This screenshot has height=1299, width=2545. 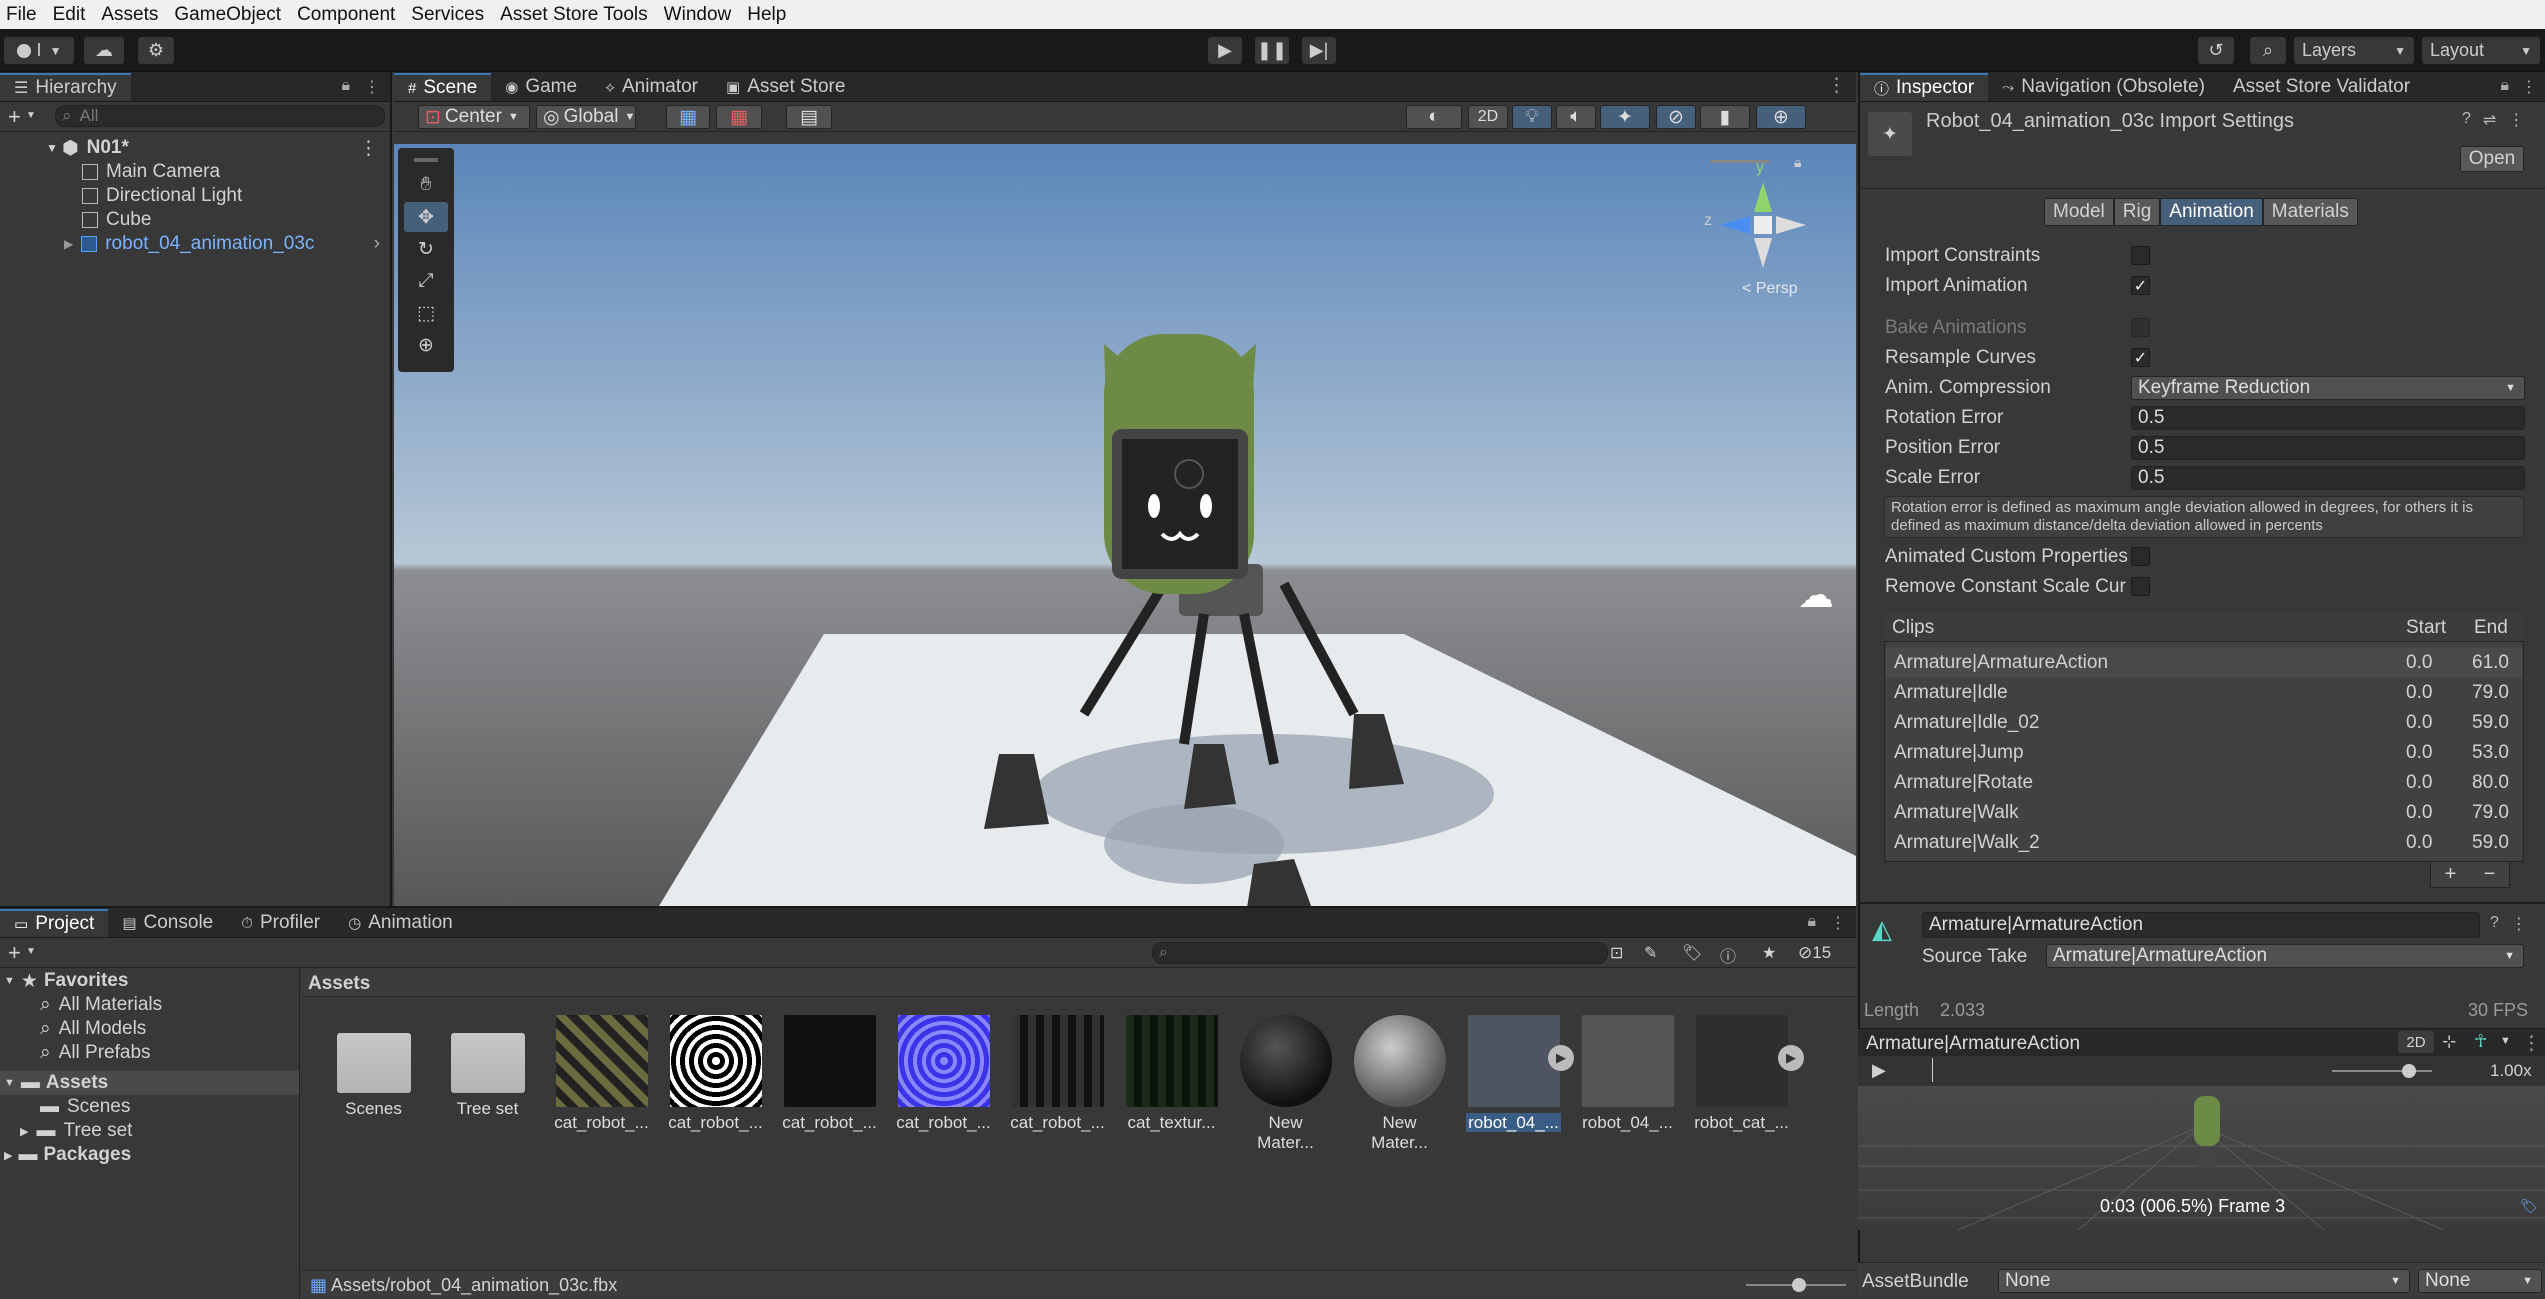 What do you see at coordinates (149, 1083) in the screenshot?
I see `assets-folder: ▼ ▬ Assets` at bounding box center [149, 1083].